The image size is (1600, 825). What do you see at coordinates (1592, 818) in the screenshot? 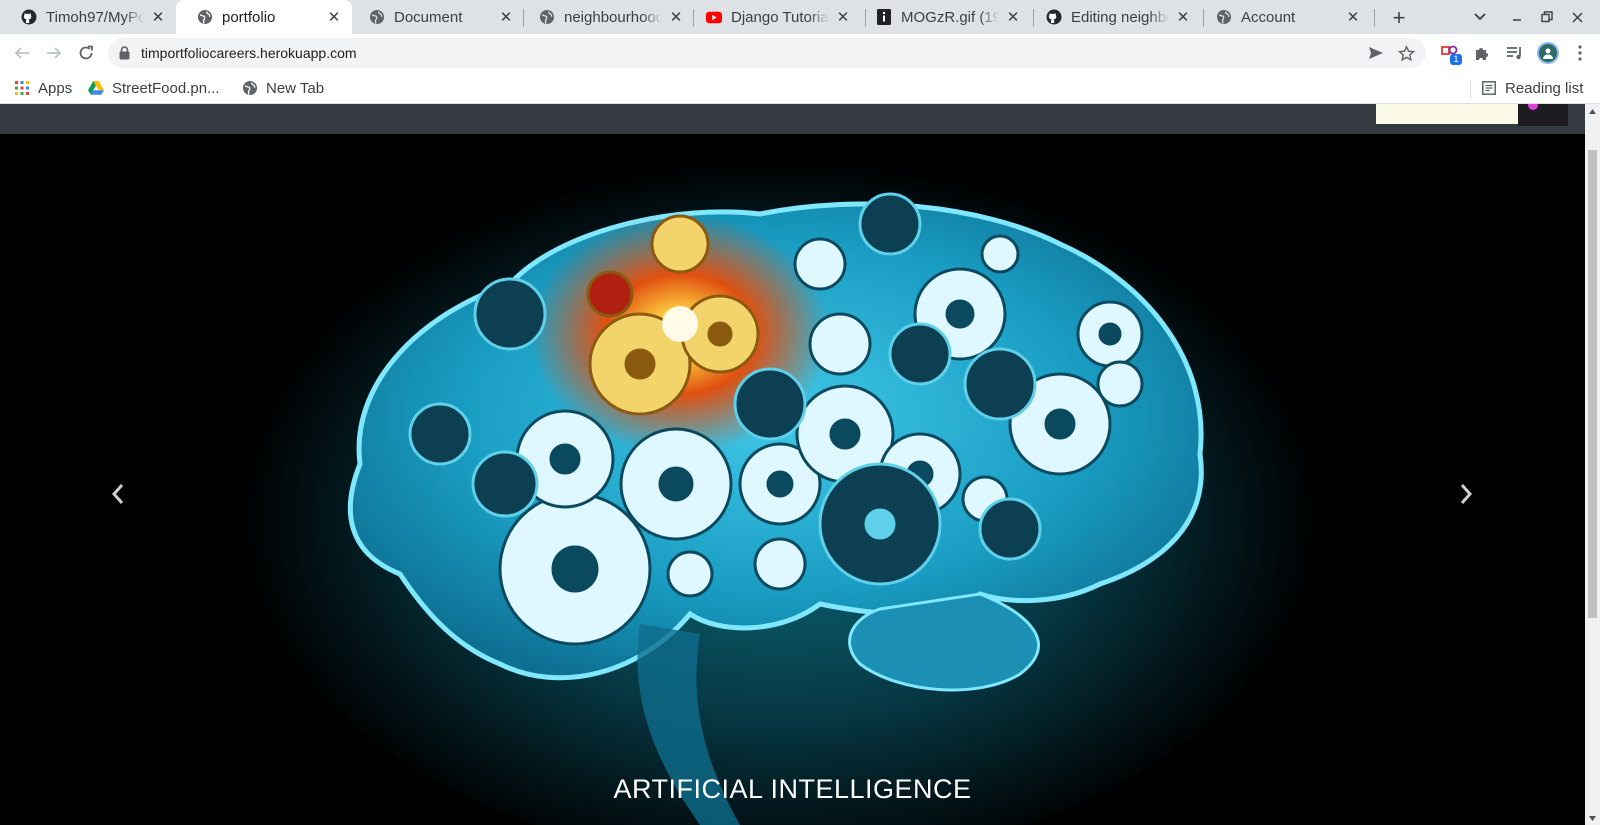
I see `scroll-down-arrow` at bounding box center [1592, 818].